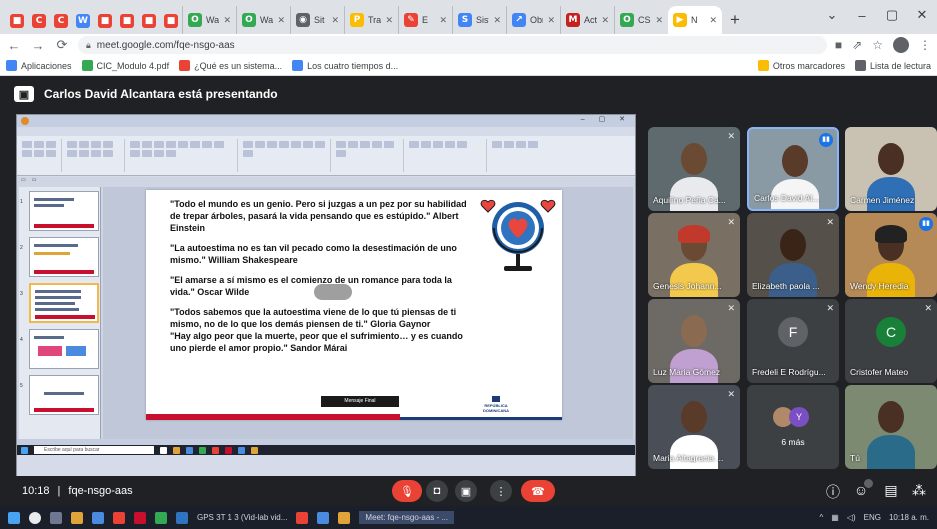 This screenshot has width=937, height=529. I want to click on activities-icon: ⁂, so click(919, 490).